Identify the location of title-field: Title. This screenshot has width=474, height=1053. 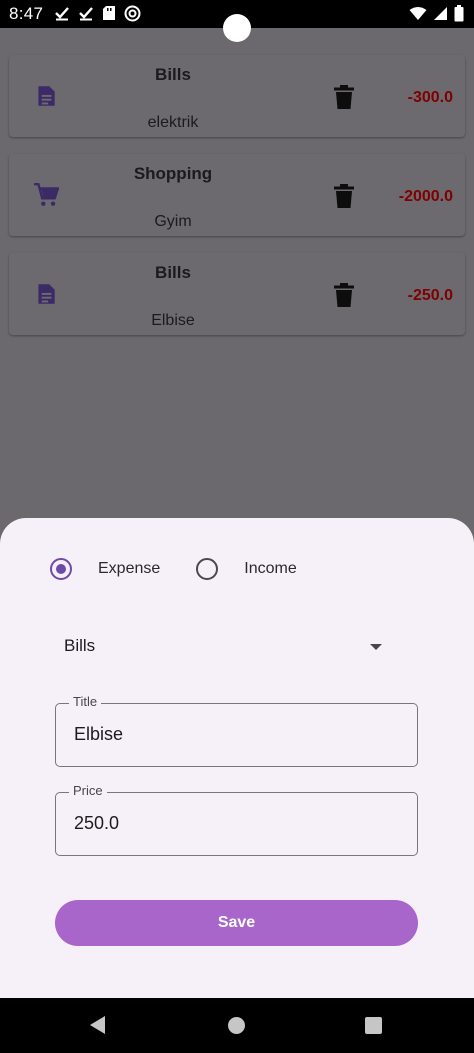
(236, 730).